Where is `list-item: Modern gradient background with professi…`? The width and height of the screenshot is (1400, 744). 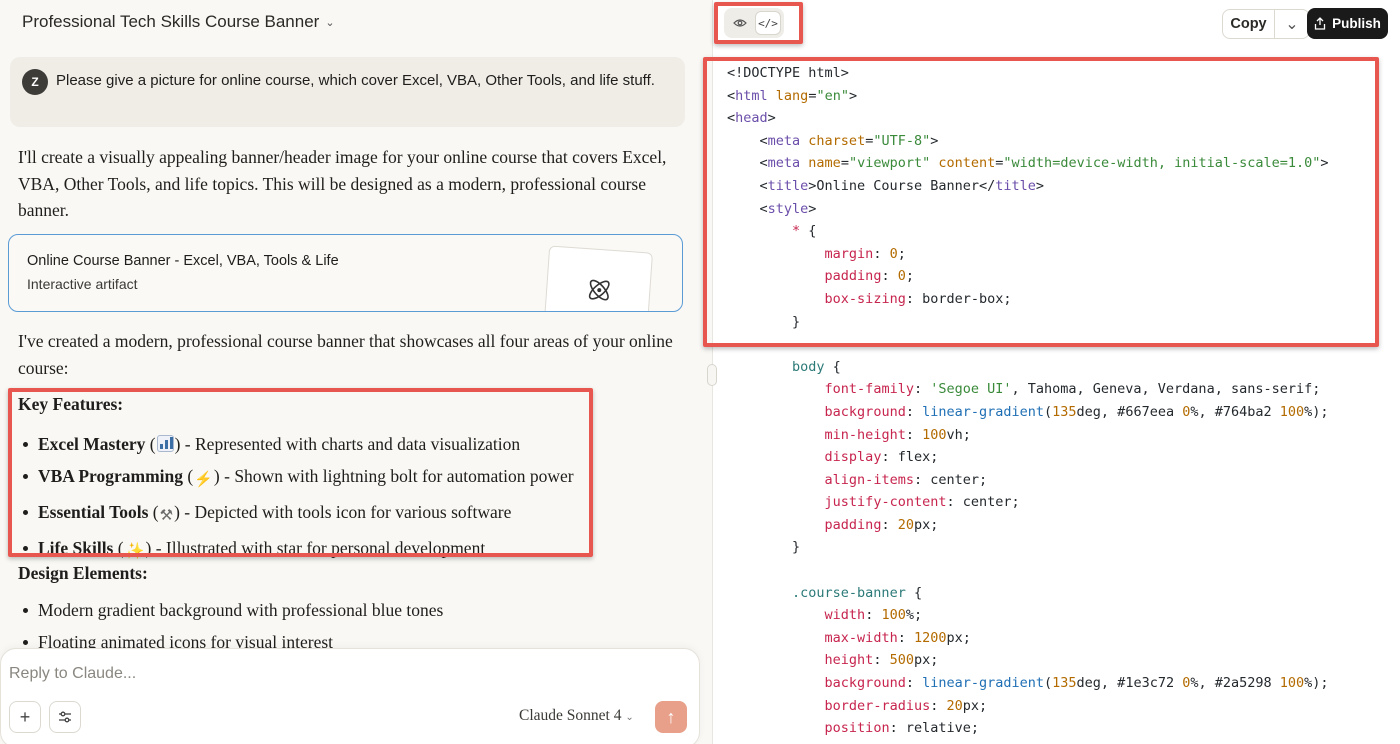
list-item: Modern gradient background with professi… is located at coordinates (343, 610).